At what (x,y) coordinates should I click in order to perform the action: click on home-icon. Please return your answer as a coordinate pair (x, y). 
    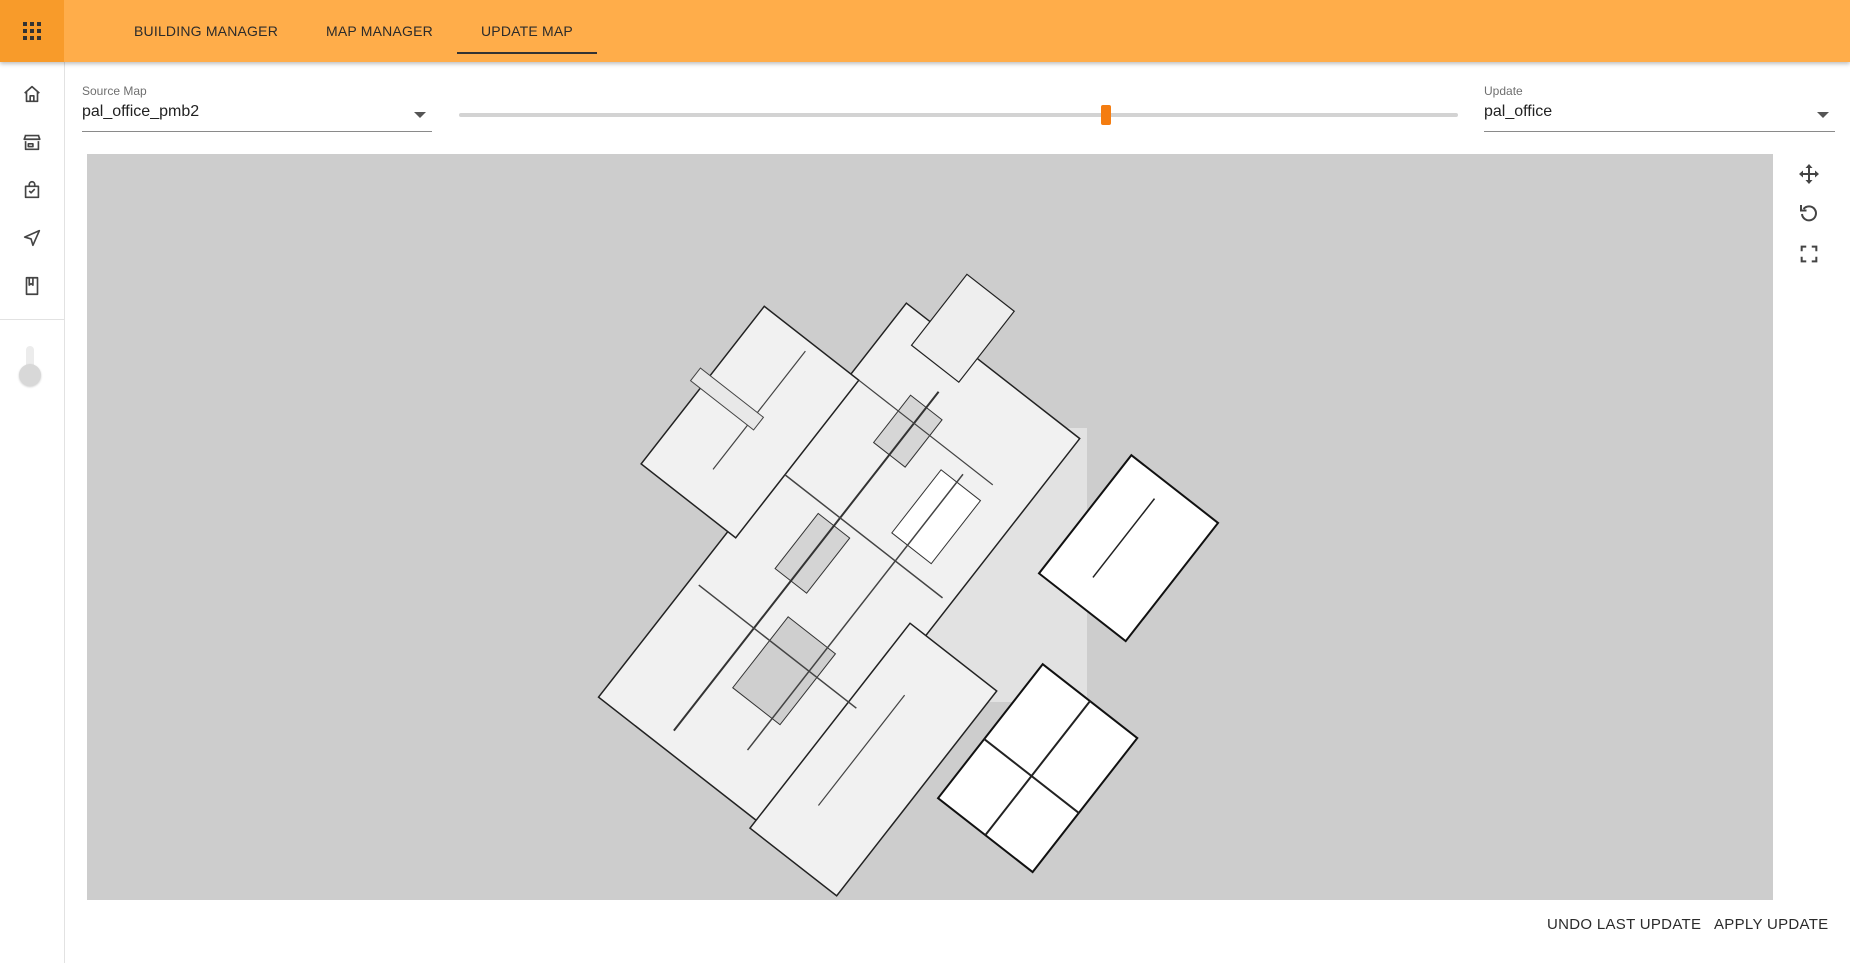
    Looking at the image, I should click on (32, 94).